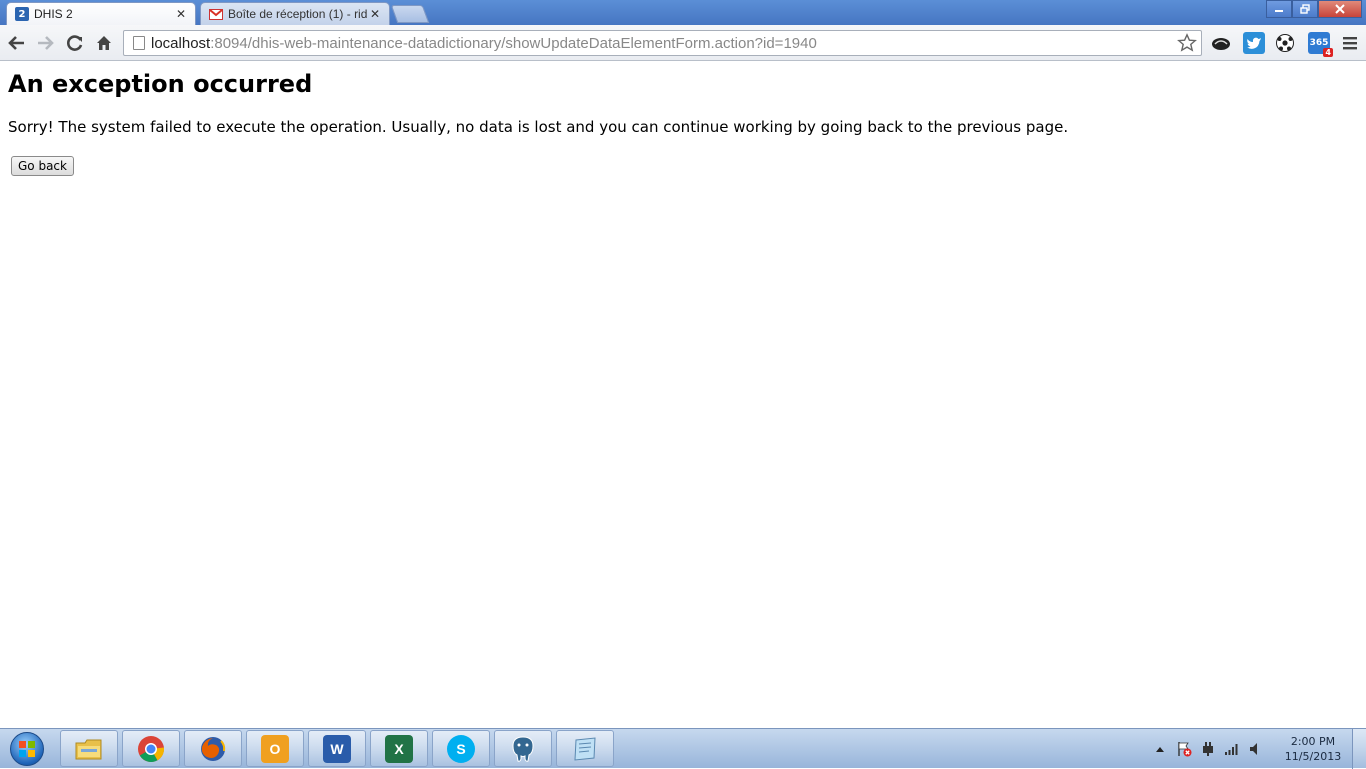  I want to click on calendar-label: 365, so click(1319, 43).